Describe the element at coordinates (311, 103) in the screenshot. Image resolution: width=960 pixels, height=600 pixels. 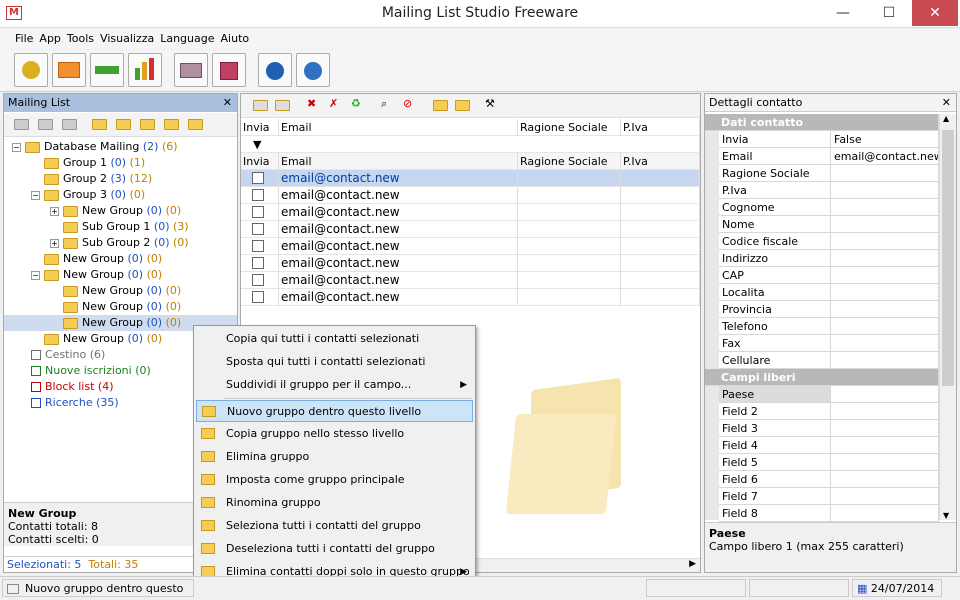
I see `delete-icon: ✖` at that location.